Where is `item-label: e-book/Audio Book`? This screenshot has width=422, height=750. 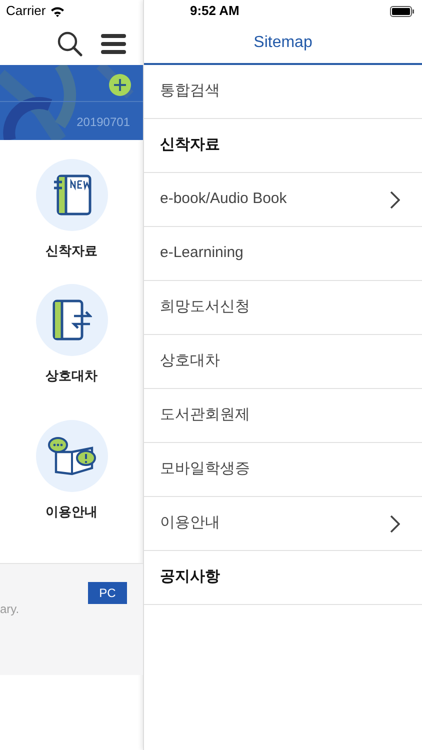 item-label: e-book/Audio Book is located at coordinates (223, 199).